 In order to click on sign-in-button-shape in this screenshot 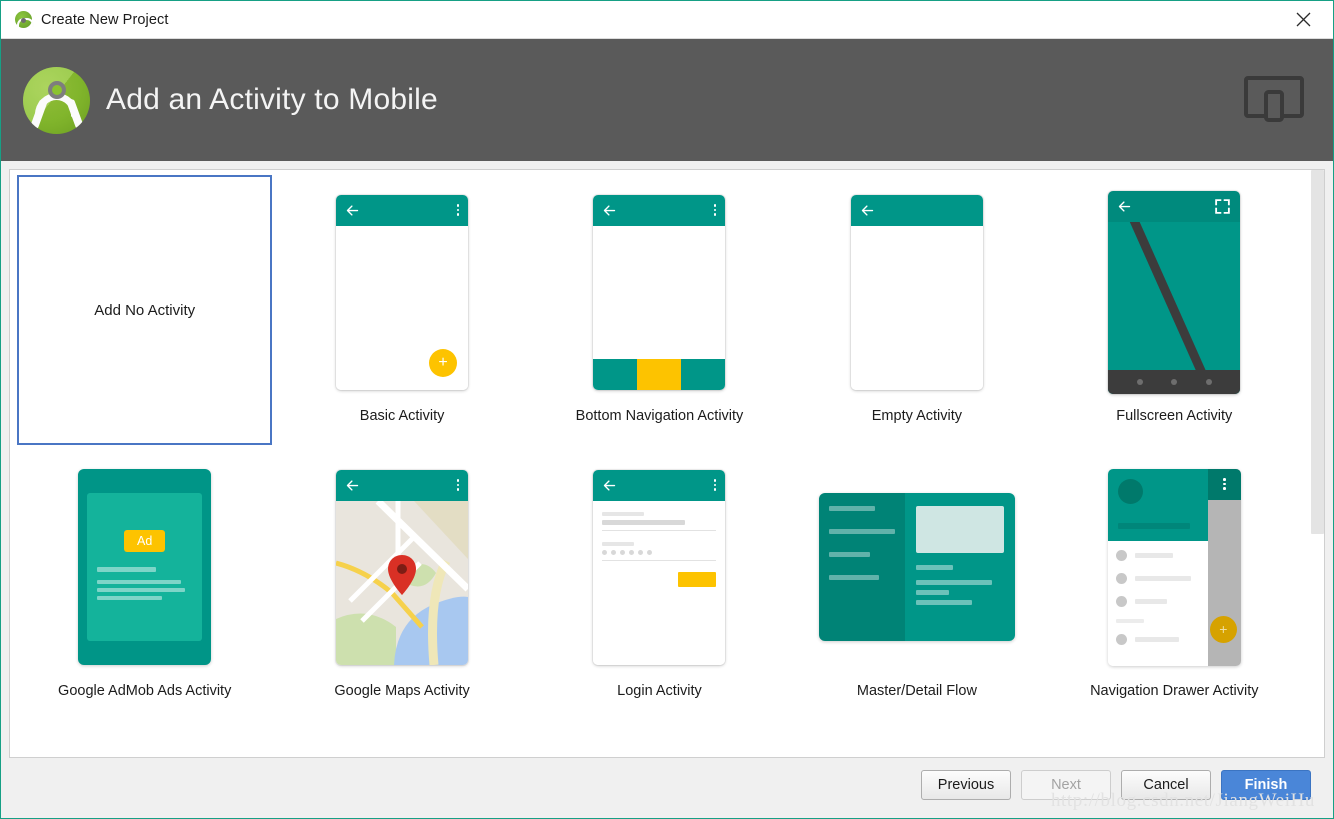, I will do `click(697, 579)`.